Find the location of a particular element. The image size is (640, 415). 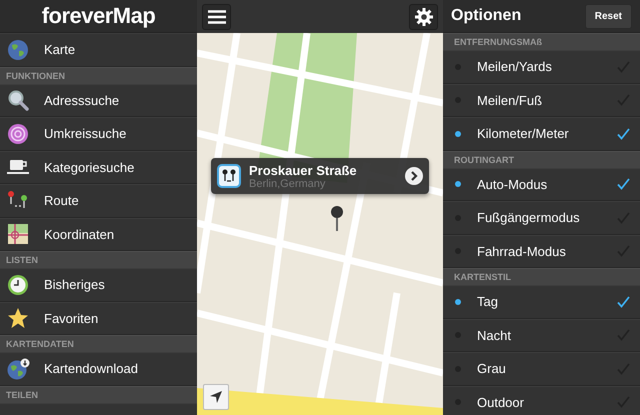

section-header: TEILEN is located at coordinates (98, 394).